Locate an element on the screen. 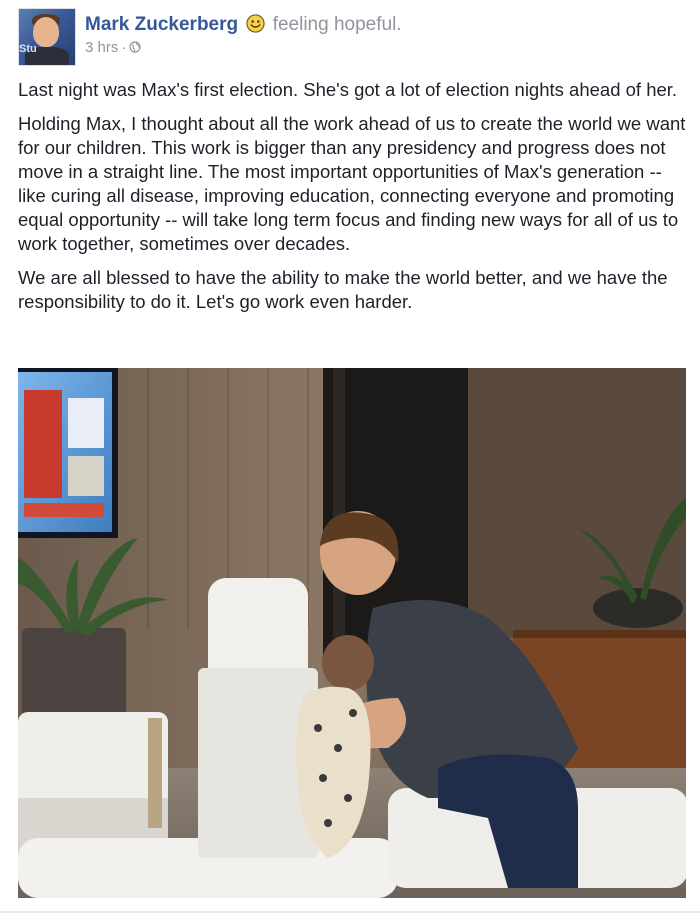  author-avatar: Stu is located at coordinates (47, 37).